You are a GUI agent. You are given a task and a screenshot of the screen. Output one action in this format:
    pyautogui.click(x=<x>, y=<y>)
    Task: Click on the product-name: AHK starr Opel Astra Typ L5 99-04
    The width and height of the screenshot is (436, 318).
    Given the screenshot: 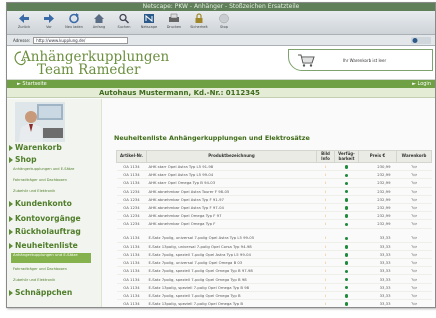 What is the action you would take?
    pyautogui.click(x=231, y=175)
    